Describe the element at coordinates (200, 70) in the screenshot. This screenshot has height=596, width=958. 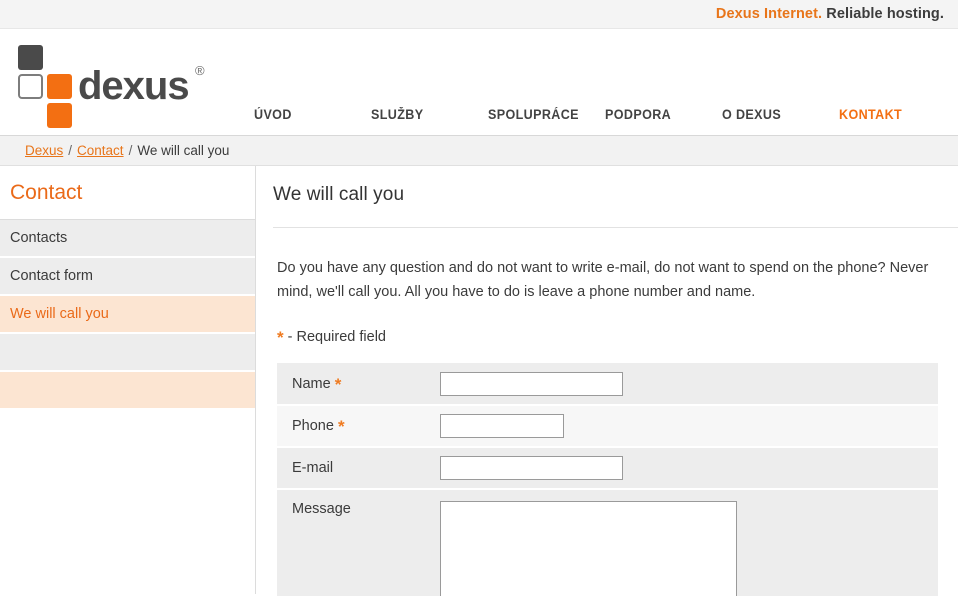
I see `registered-trademark-icon: ®` at that location.